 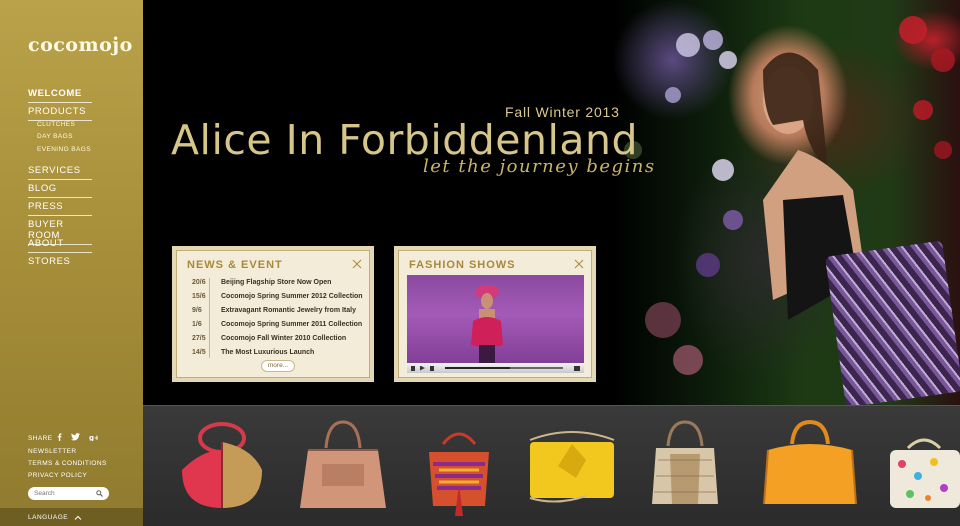 I want to click on news-date: 9/6, so click(x=197, y=310).